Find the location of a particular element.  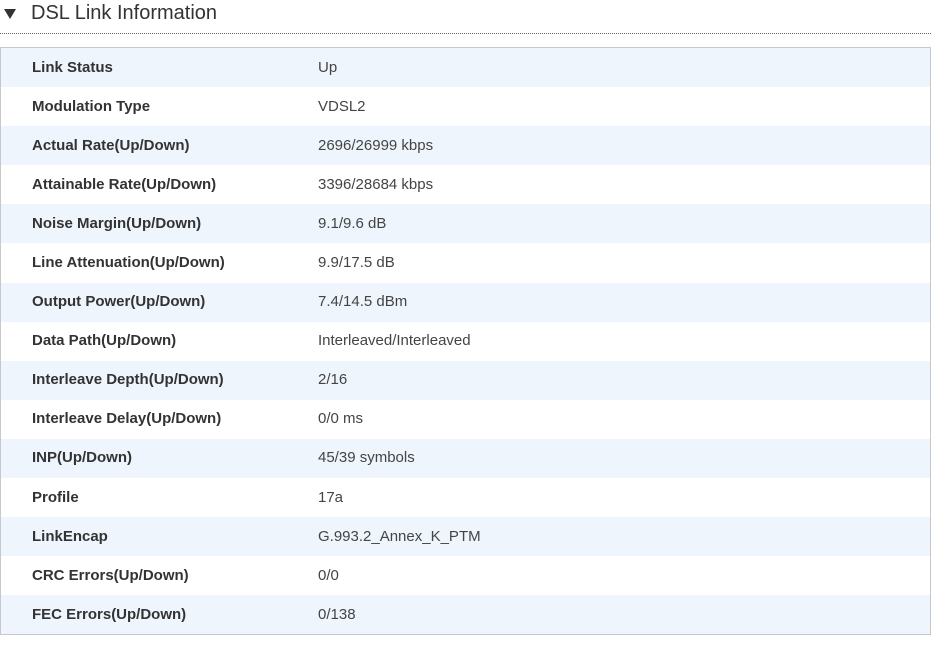

row-label: Line Attenuation(Up/Down) is located at coordinates (128, 263).